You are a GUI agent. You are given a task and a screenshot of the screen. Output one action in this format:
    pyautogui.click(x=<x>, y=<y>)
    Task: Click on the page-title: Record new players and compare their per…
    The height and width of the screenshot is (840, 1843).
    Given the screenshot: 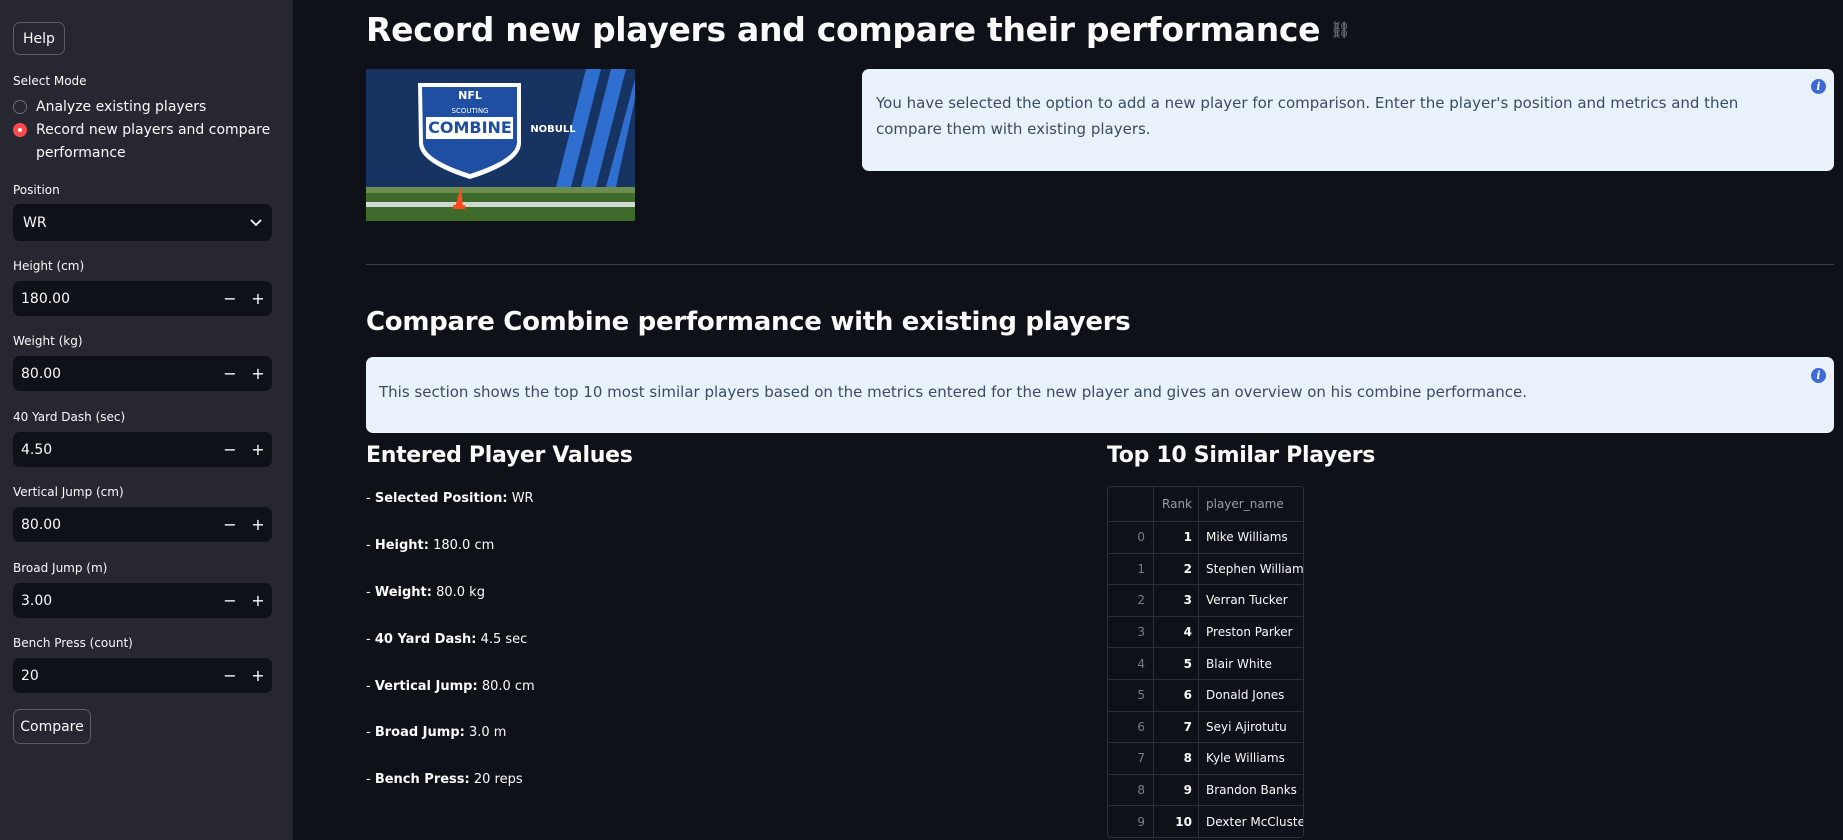 What is the action you would take?
    pyautogui.click(x=858, y=29)
    